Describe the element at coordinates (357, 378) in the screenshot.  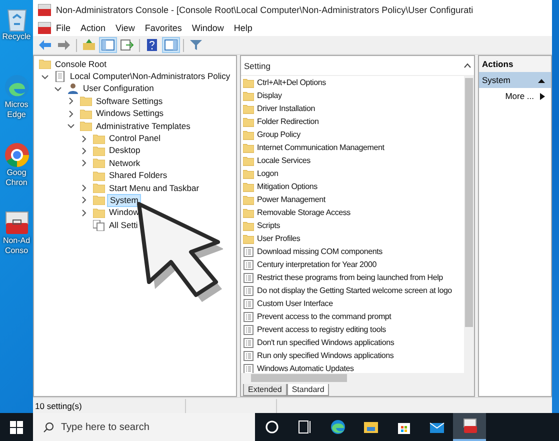
I see `horizontal-scrollbar` at that location.